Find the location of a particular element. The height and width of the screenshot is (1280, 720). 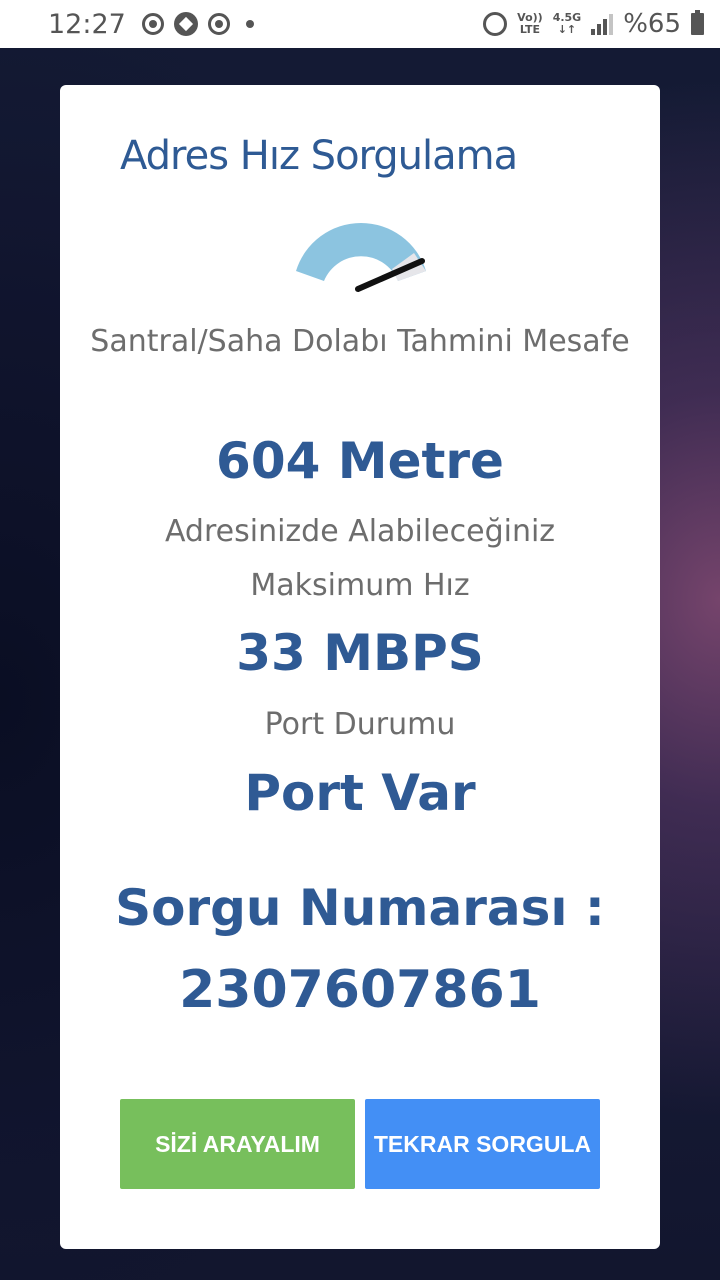

page-title: Adres Hız Sorgulama is located at coordinates (319, 156).